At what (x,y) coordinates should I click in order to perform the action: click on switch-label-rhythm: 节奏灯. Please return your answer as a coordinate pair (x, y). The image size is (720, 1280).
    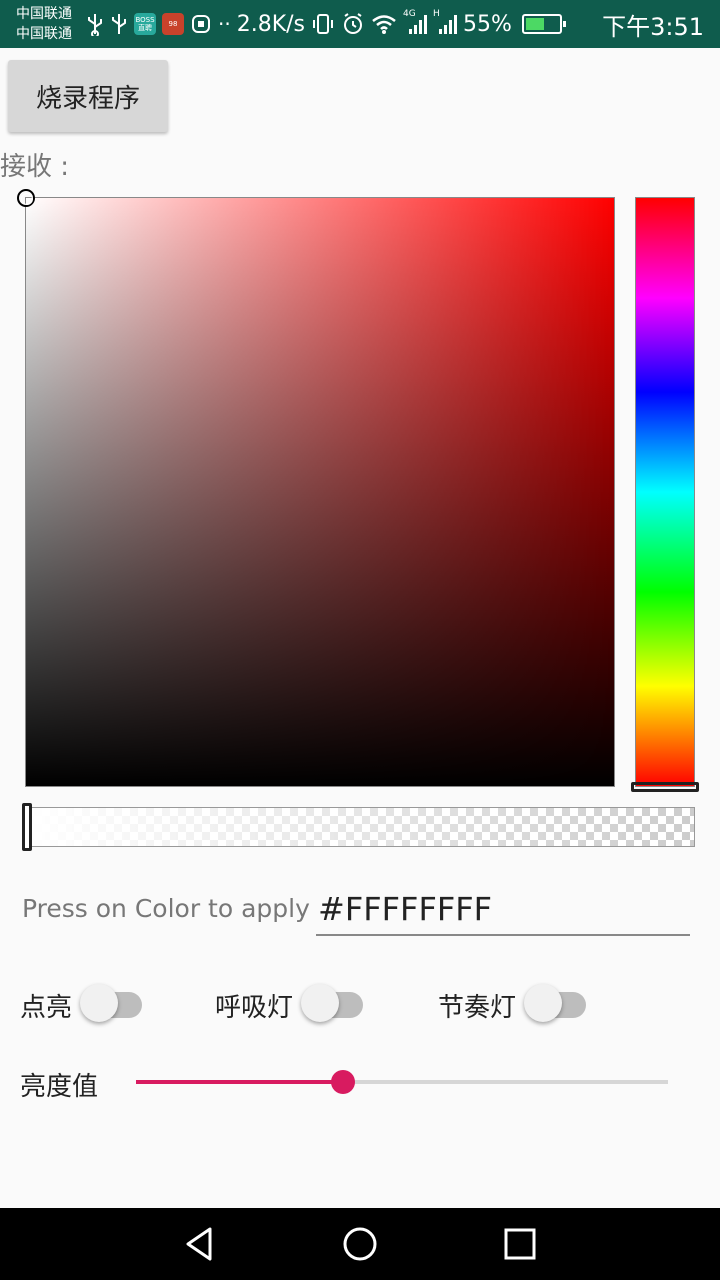
    Looking at the image, I should click on (477, 1007).